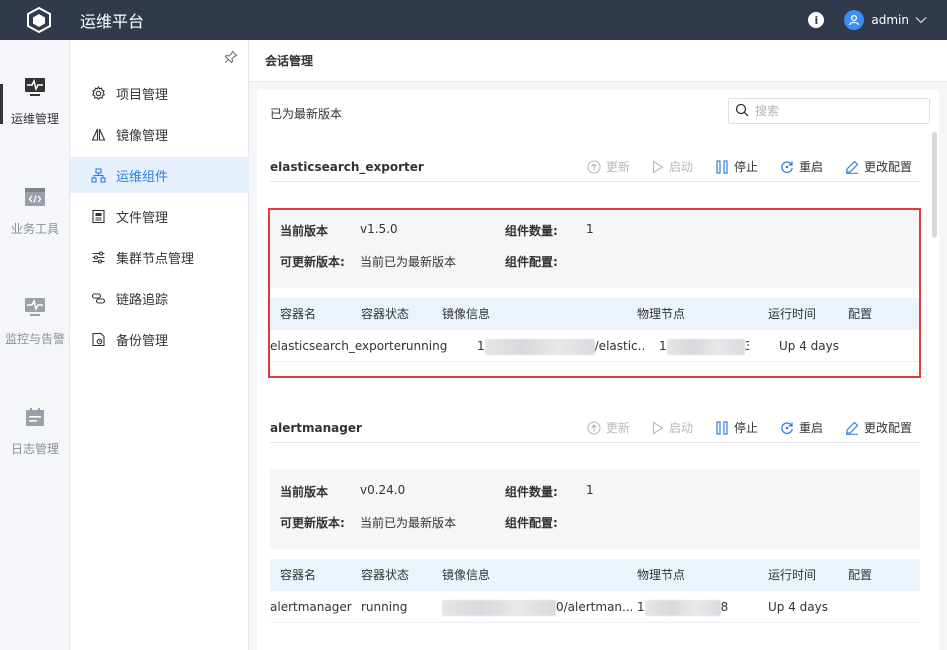  Describe the element at coordinates (934, 185) in the screenshot. I see `vertical-scrollbar` at that location.